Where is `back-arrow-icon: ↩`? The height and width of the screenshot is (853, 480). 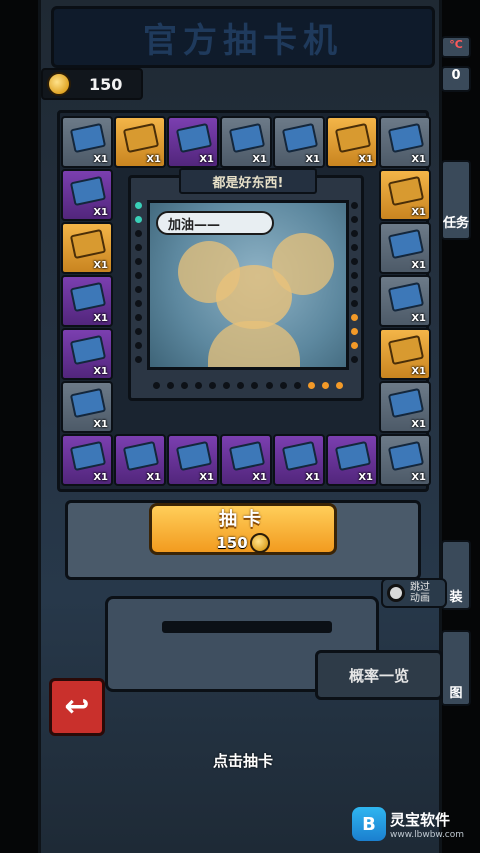 back-arrow-icon: ↩ is located at coordinates (77, 706).